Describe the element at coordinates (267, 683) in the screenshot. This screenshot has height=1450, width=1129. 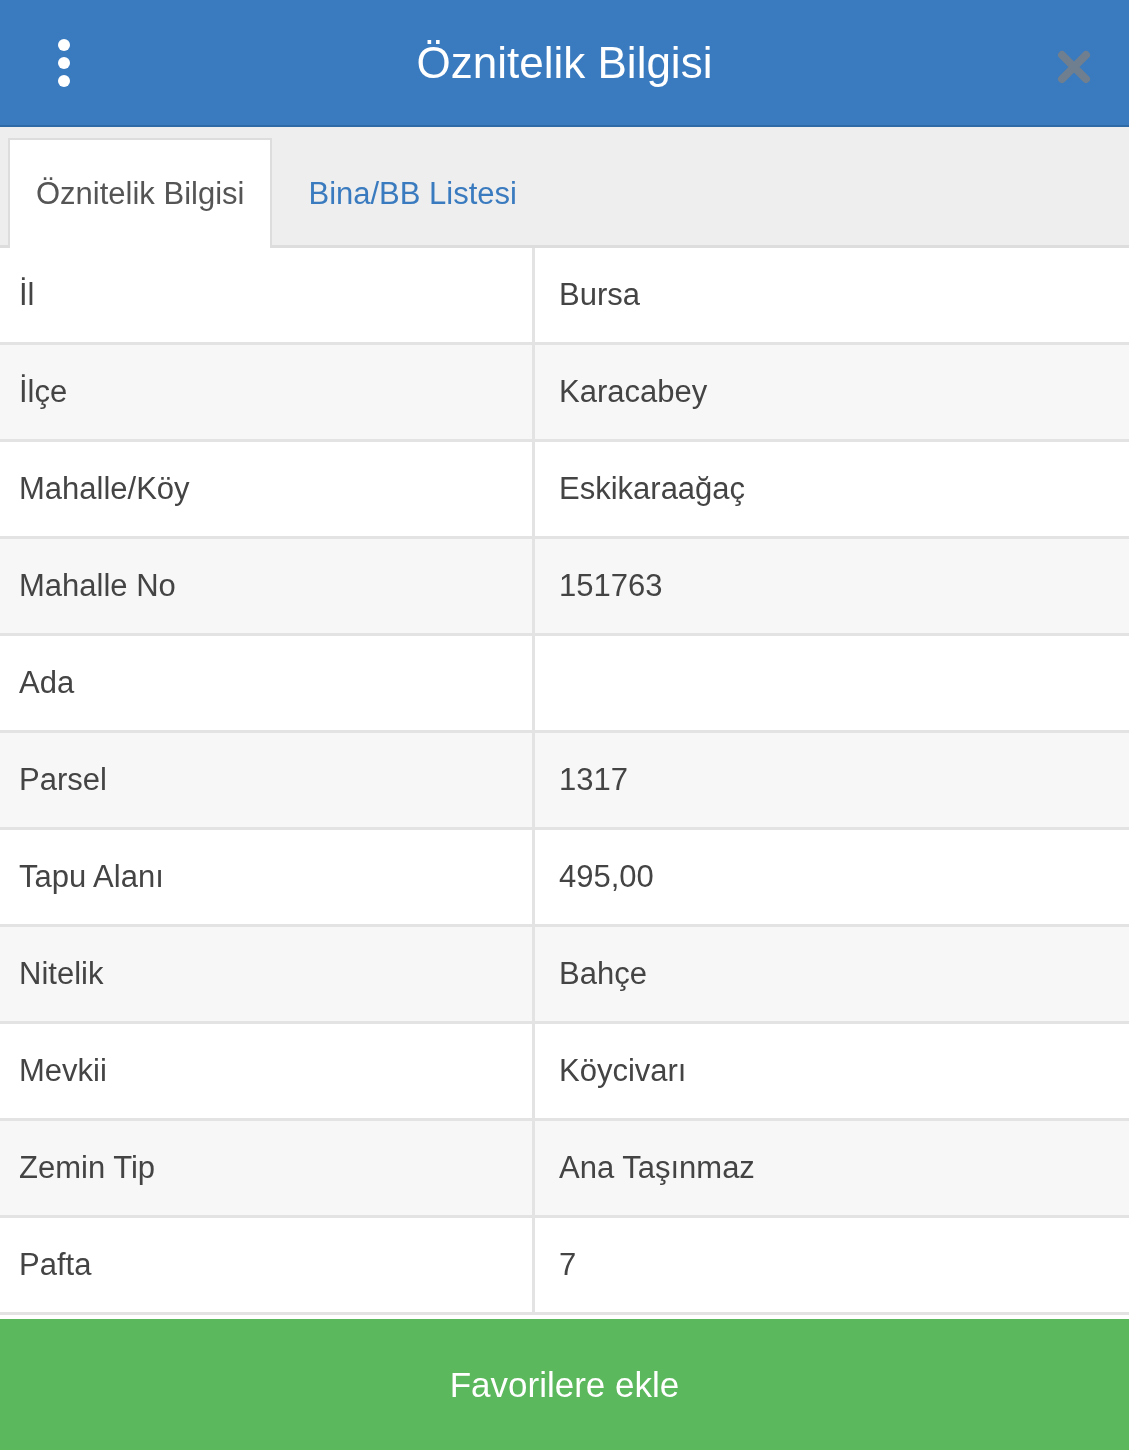
I see `table-cell: Ada` at that location.